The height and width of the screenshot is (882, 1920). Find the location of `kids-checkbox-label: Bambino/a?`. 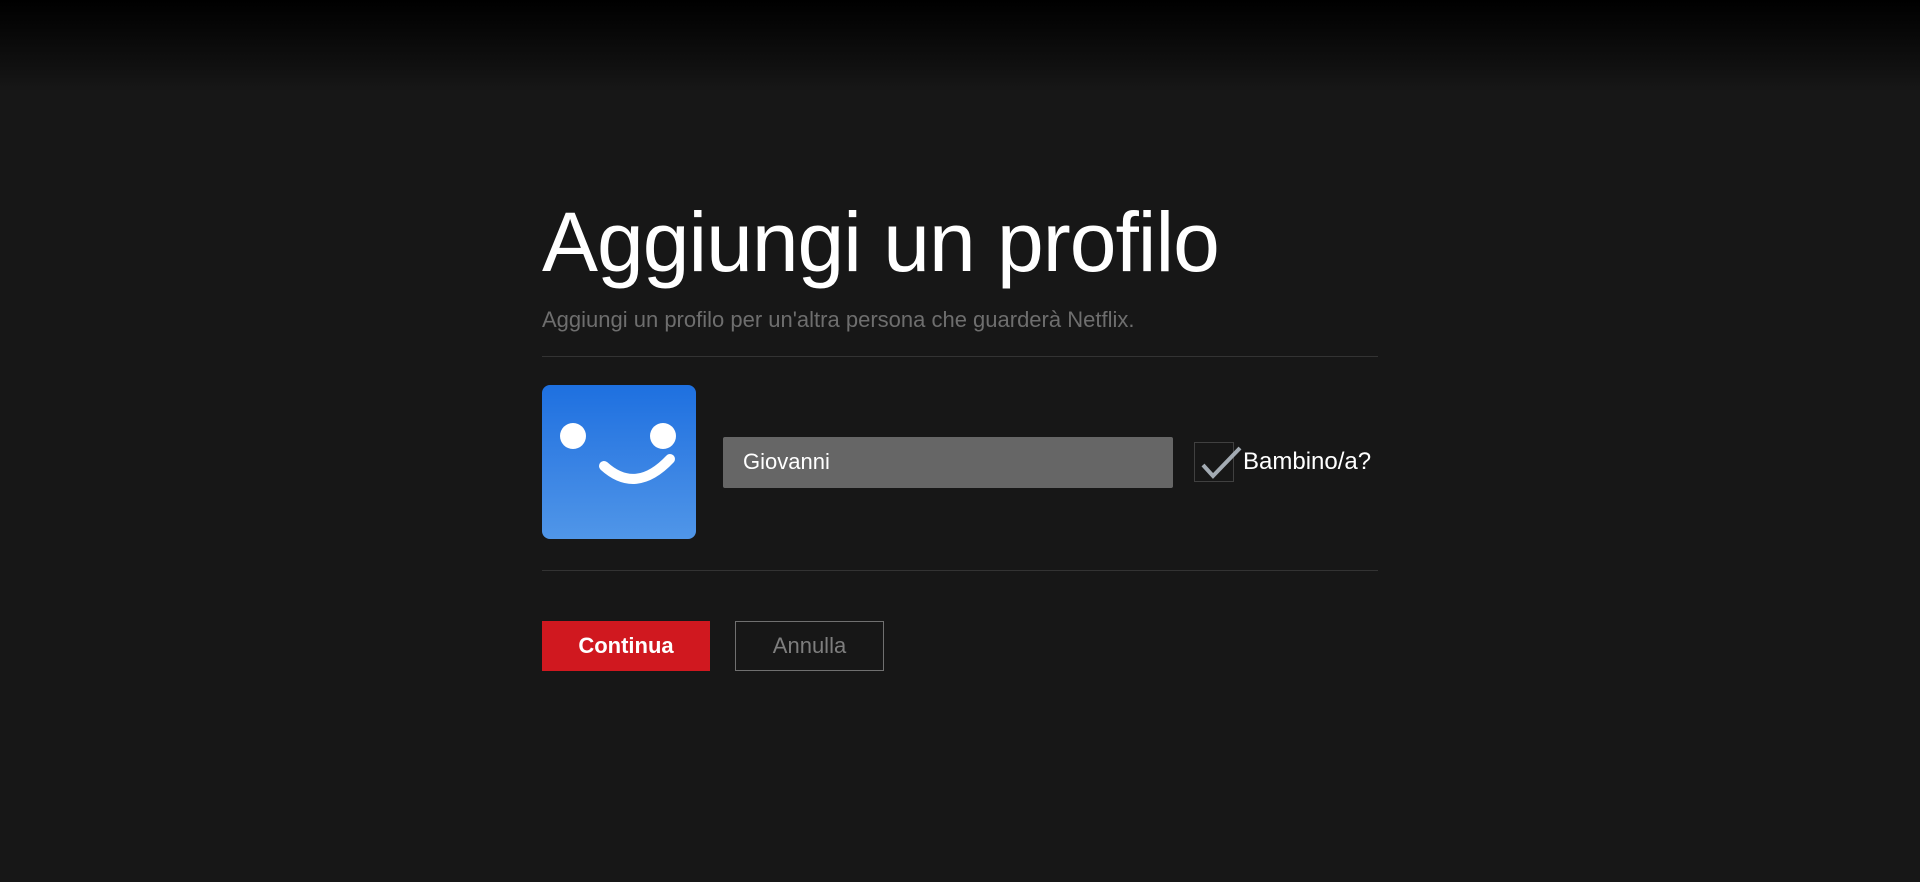

kids-checkbox-label: Bambino/a? is located at coordinates (1307, 462).